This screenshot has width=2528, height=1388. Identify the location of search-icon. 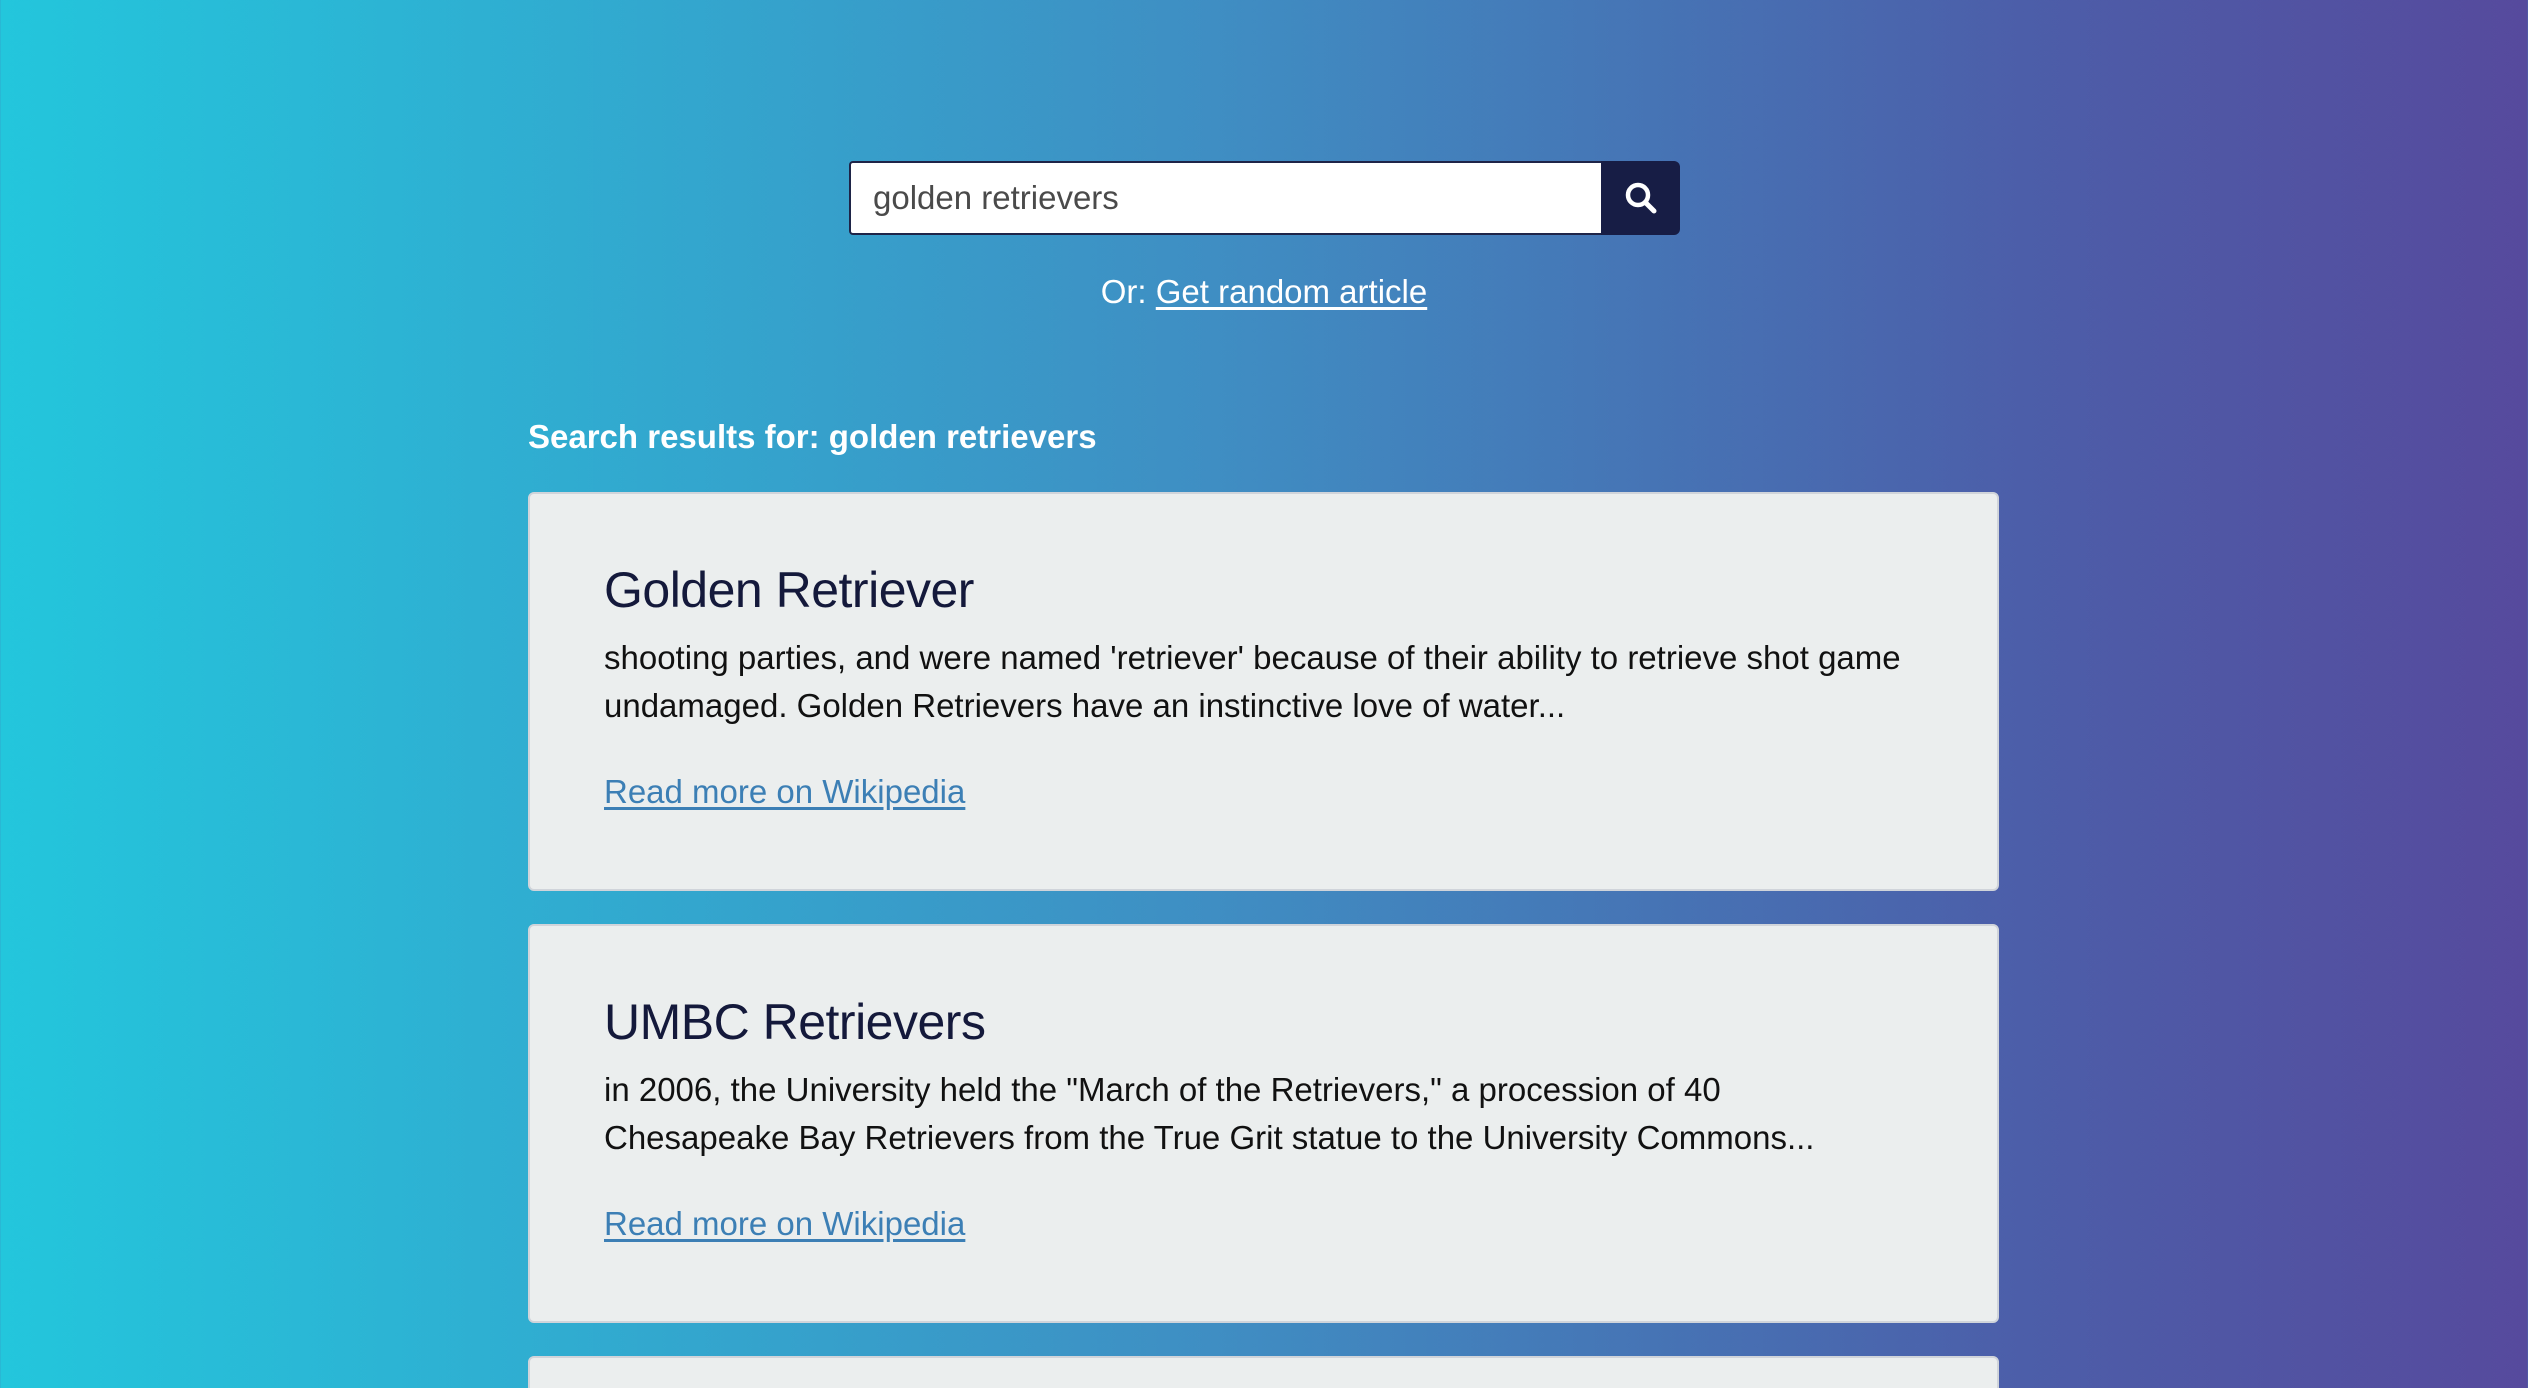
(1640, 198).